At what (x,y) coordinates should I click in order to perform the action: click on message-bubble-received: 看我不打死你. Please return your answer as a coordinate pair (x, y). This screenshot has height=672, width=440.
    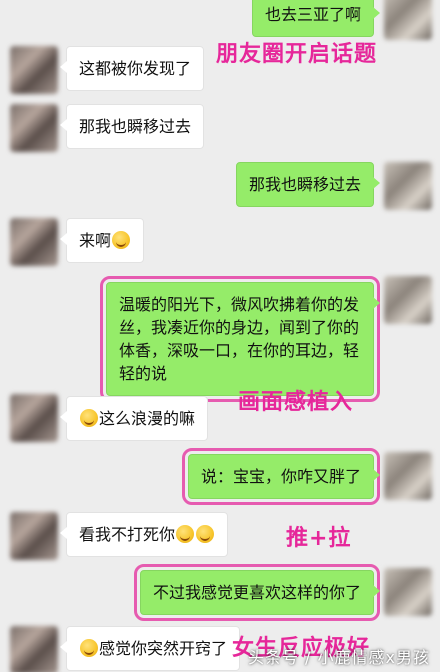
    Looking at the image, I should click on (144, 534).